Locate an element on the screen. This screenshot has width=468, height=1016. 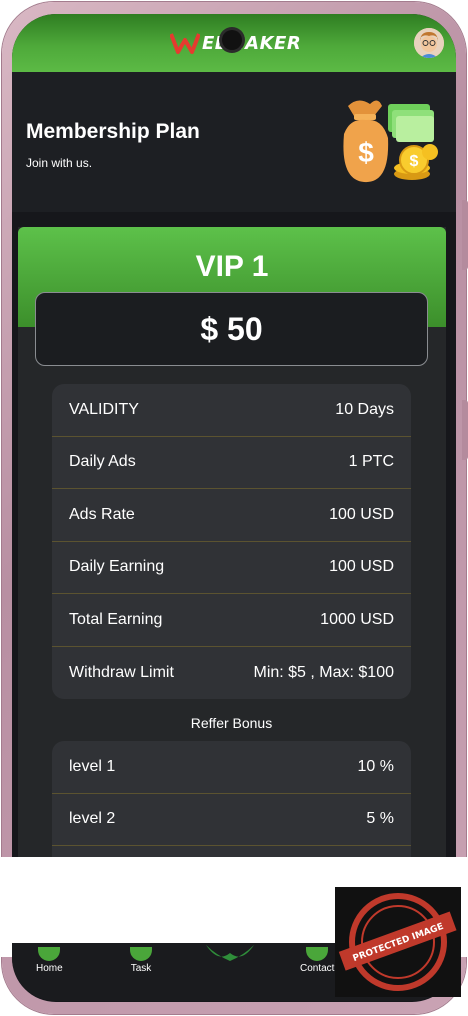
nav-home: Home is located at coordinates (49, 960).